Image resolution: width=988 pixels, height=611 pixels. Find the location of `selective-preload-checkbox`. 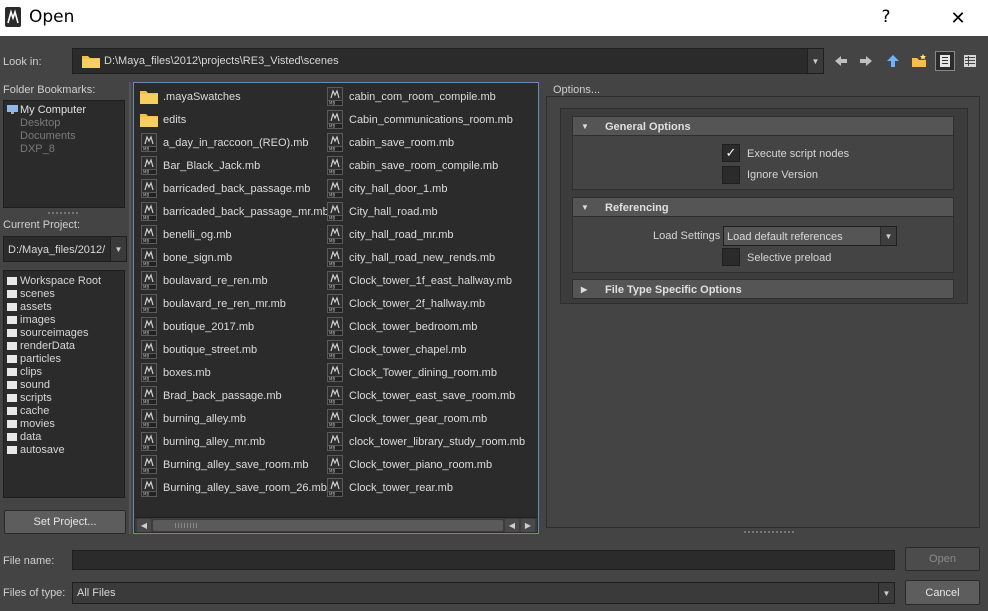

selective-preload-checkbox is located at coordinates (731, 257).